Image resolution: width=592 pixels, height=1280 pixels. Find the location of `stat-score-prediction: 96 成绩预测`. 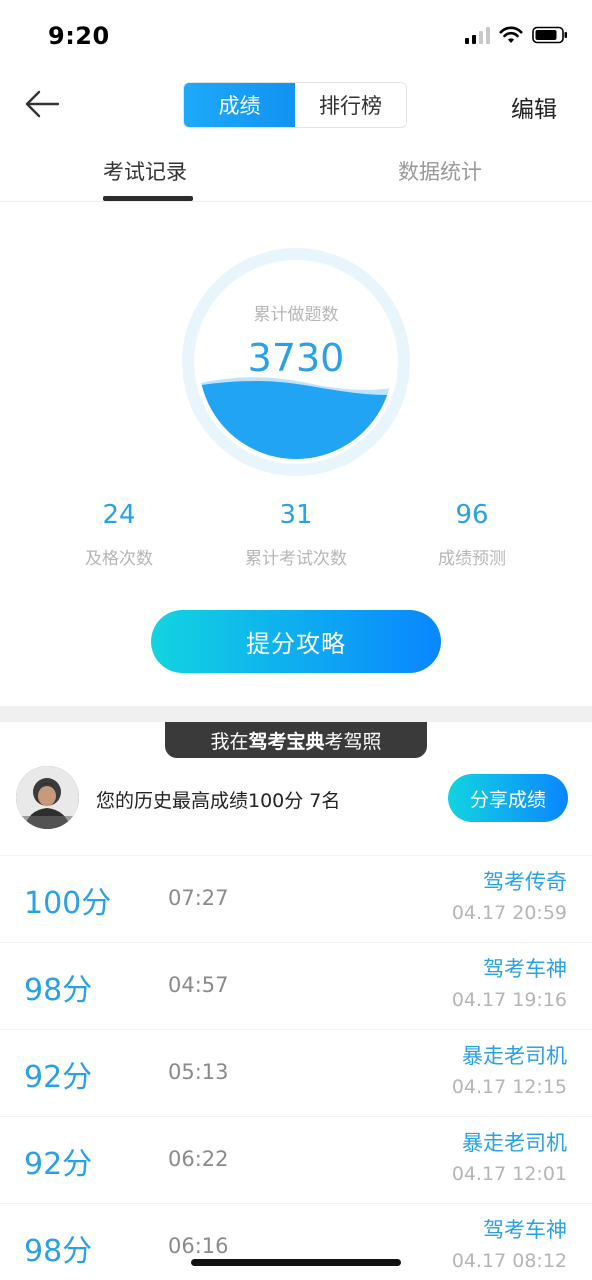

stat-score-prediction: 96 成绩预测 is located at coordinates (472, 534).